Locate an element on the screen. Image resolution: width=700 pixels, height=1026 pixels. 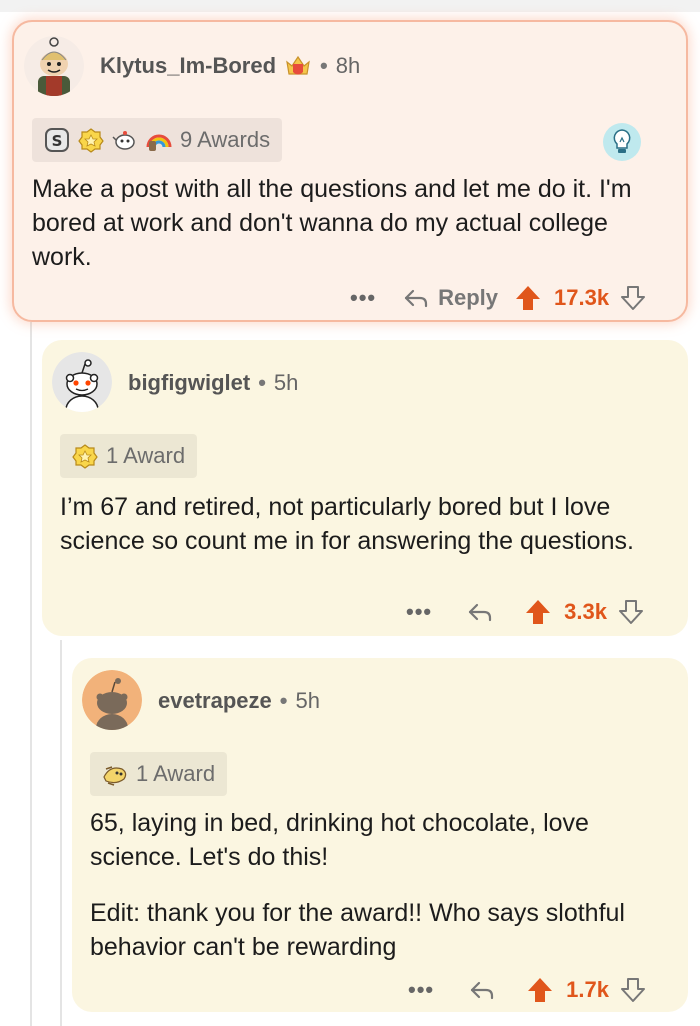
svg-text: S is located at coordinates (57, 141).